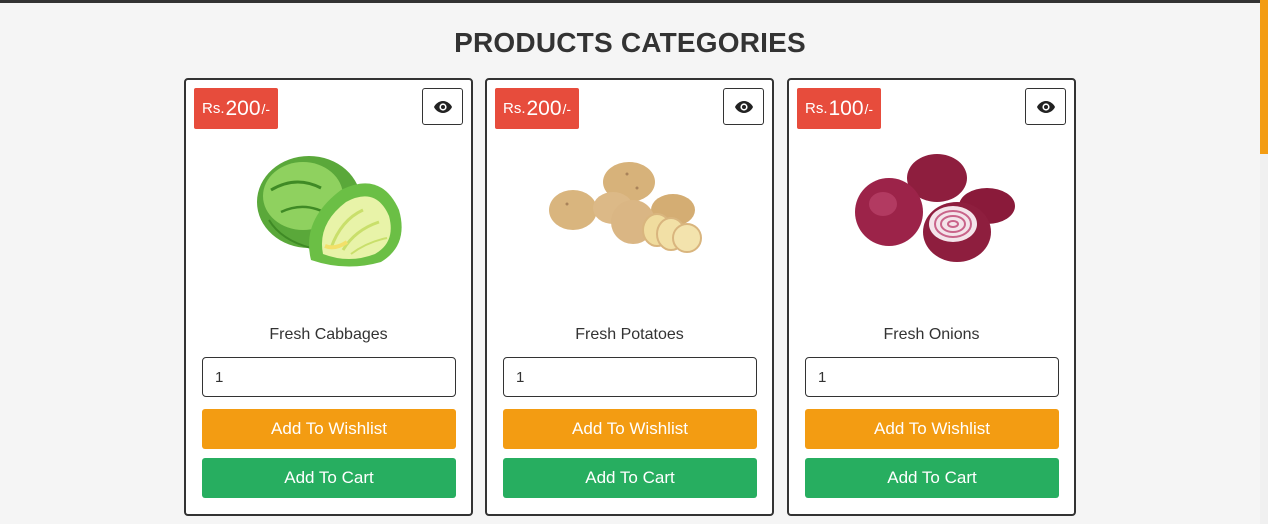 The width and height of the screenshot is (1268, 524). What do you see at coordinates (631, 210) in the screenshot?
I see `potatoes-image` at bounding box center [631, 210].